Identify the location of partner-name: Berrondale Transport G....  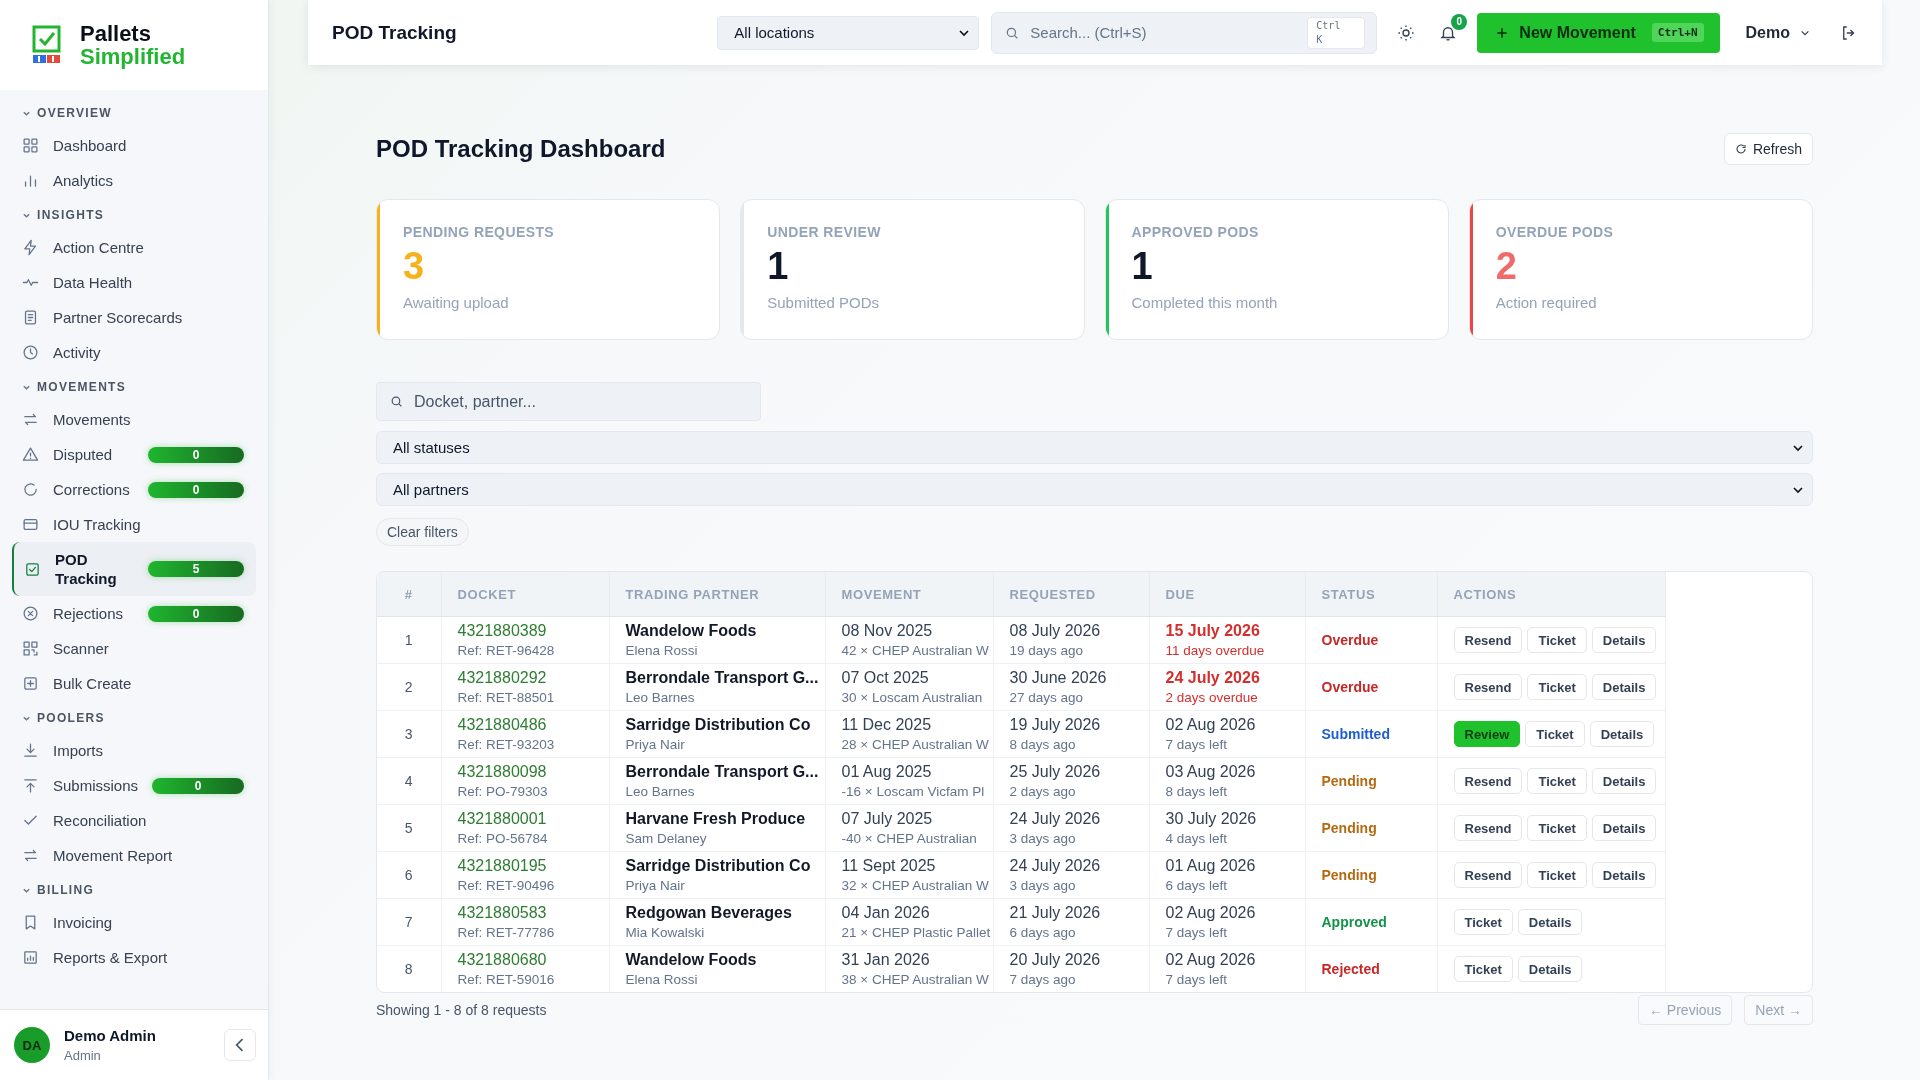
(722, 772).